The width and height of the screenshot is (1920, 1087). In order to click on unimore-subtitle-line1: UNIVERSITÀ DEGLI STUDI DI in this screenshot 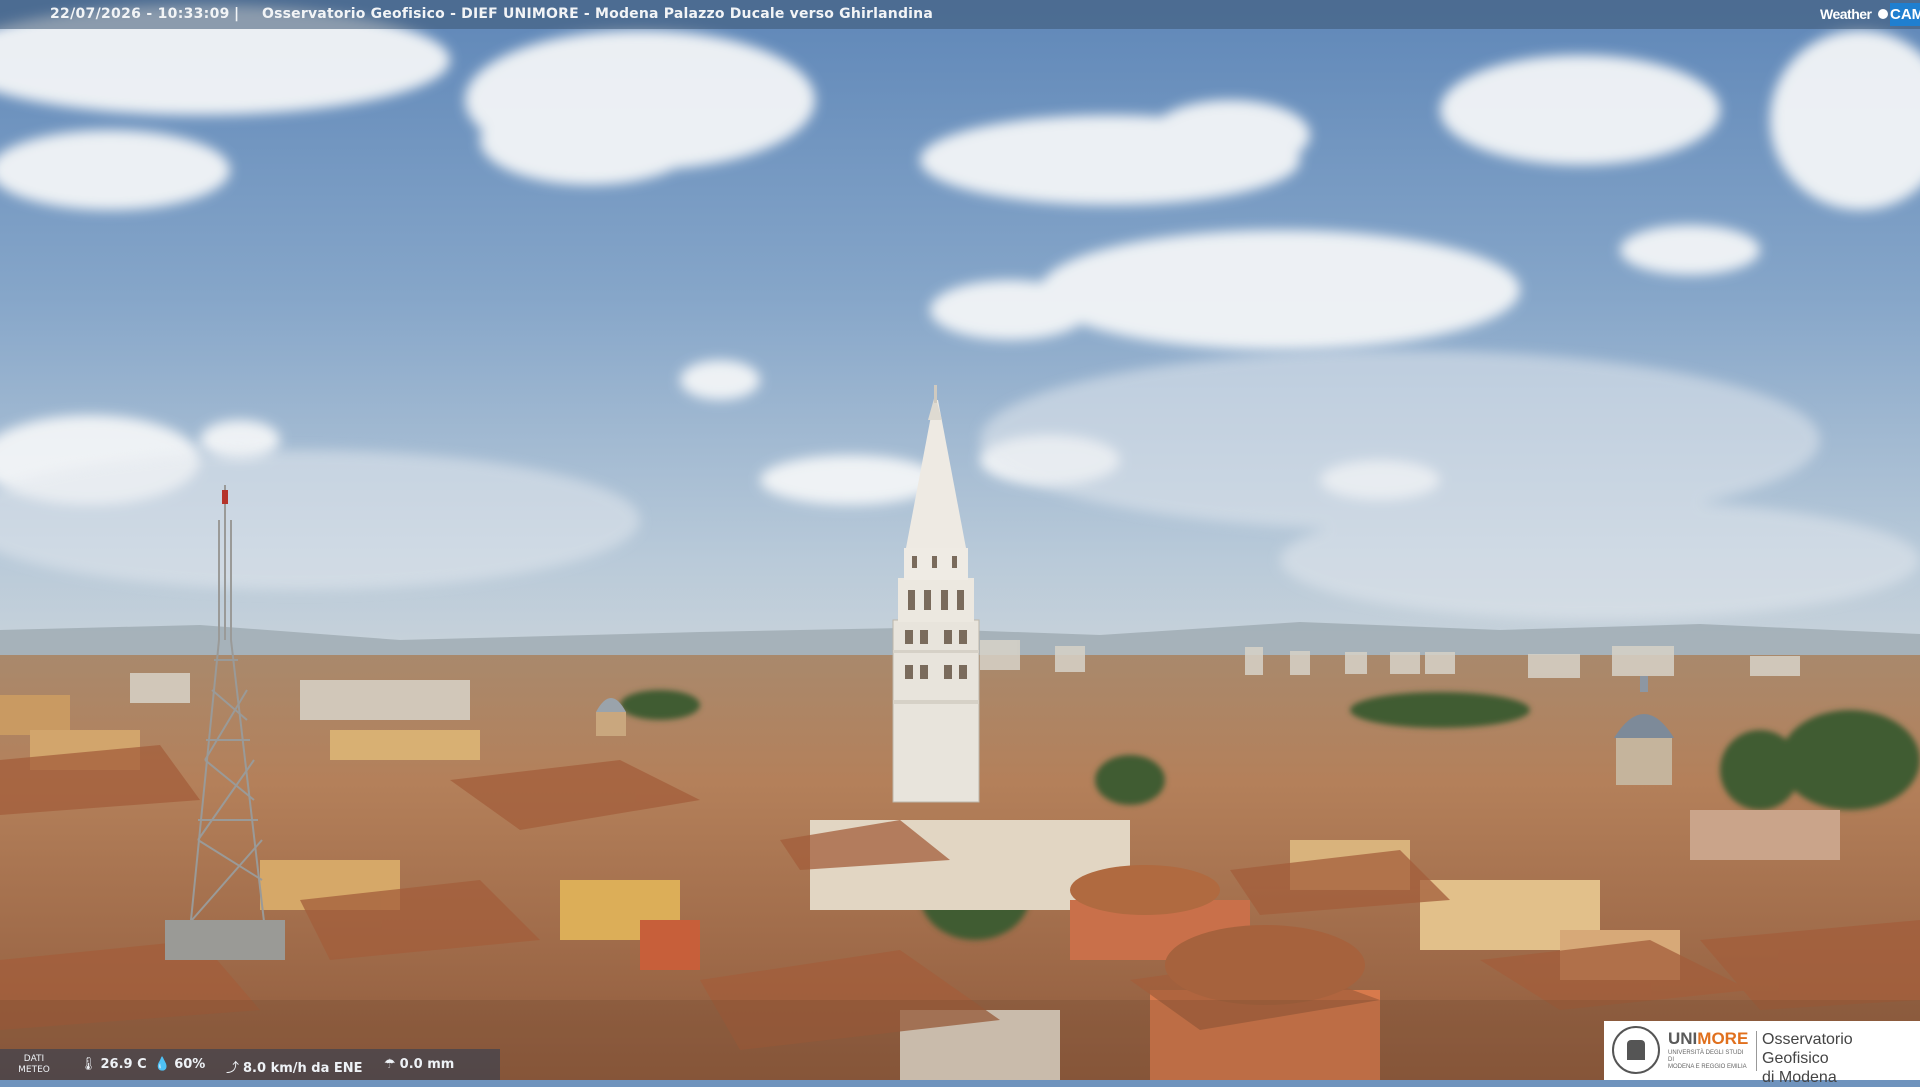, I will do `click(1706, 1056)`.